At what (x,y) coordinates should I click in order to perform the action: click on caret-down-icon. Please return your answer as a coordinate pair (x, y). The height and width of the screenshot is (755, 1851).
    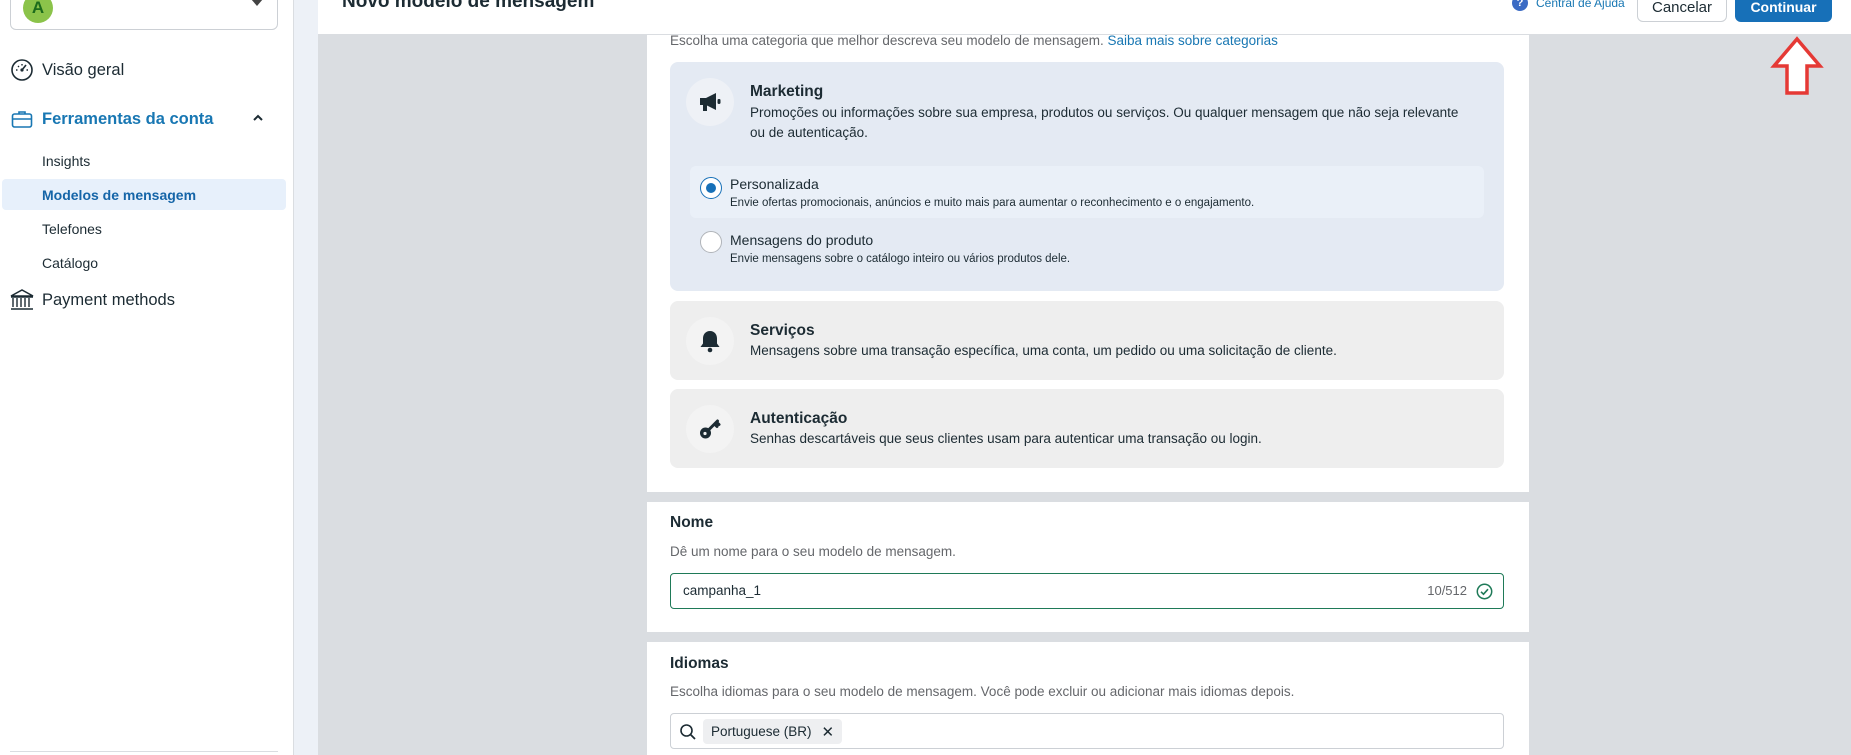
    Looking at the image, I should click on (257, 3).